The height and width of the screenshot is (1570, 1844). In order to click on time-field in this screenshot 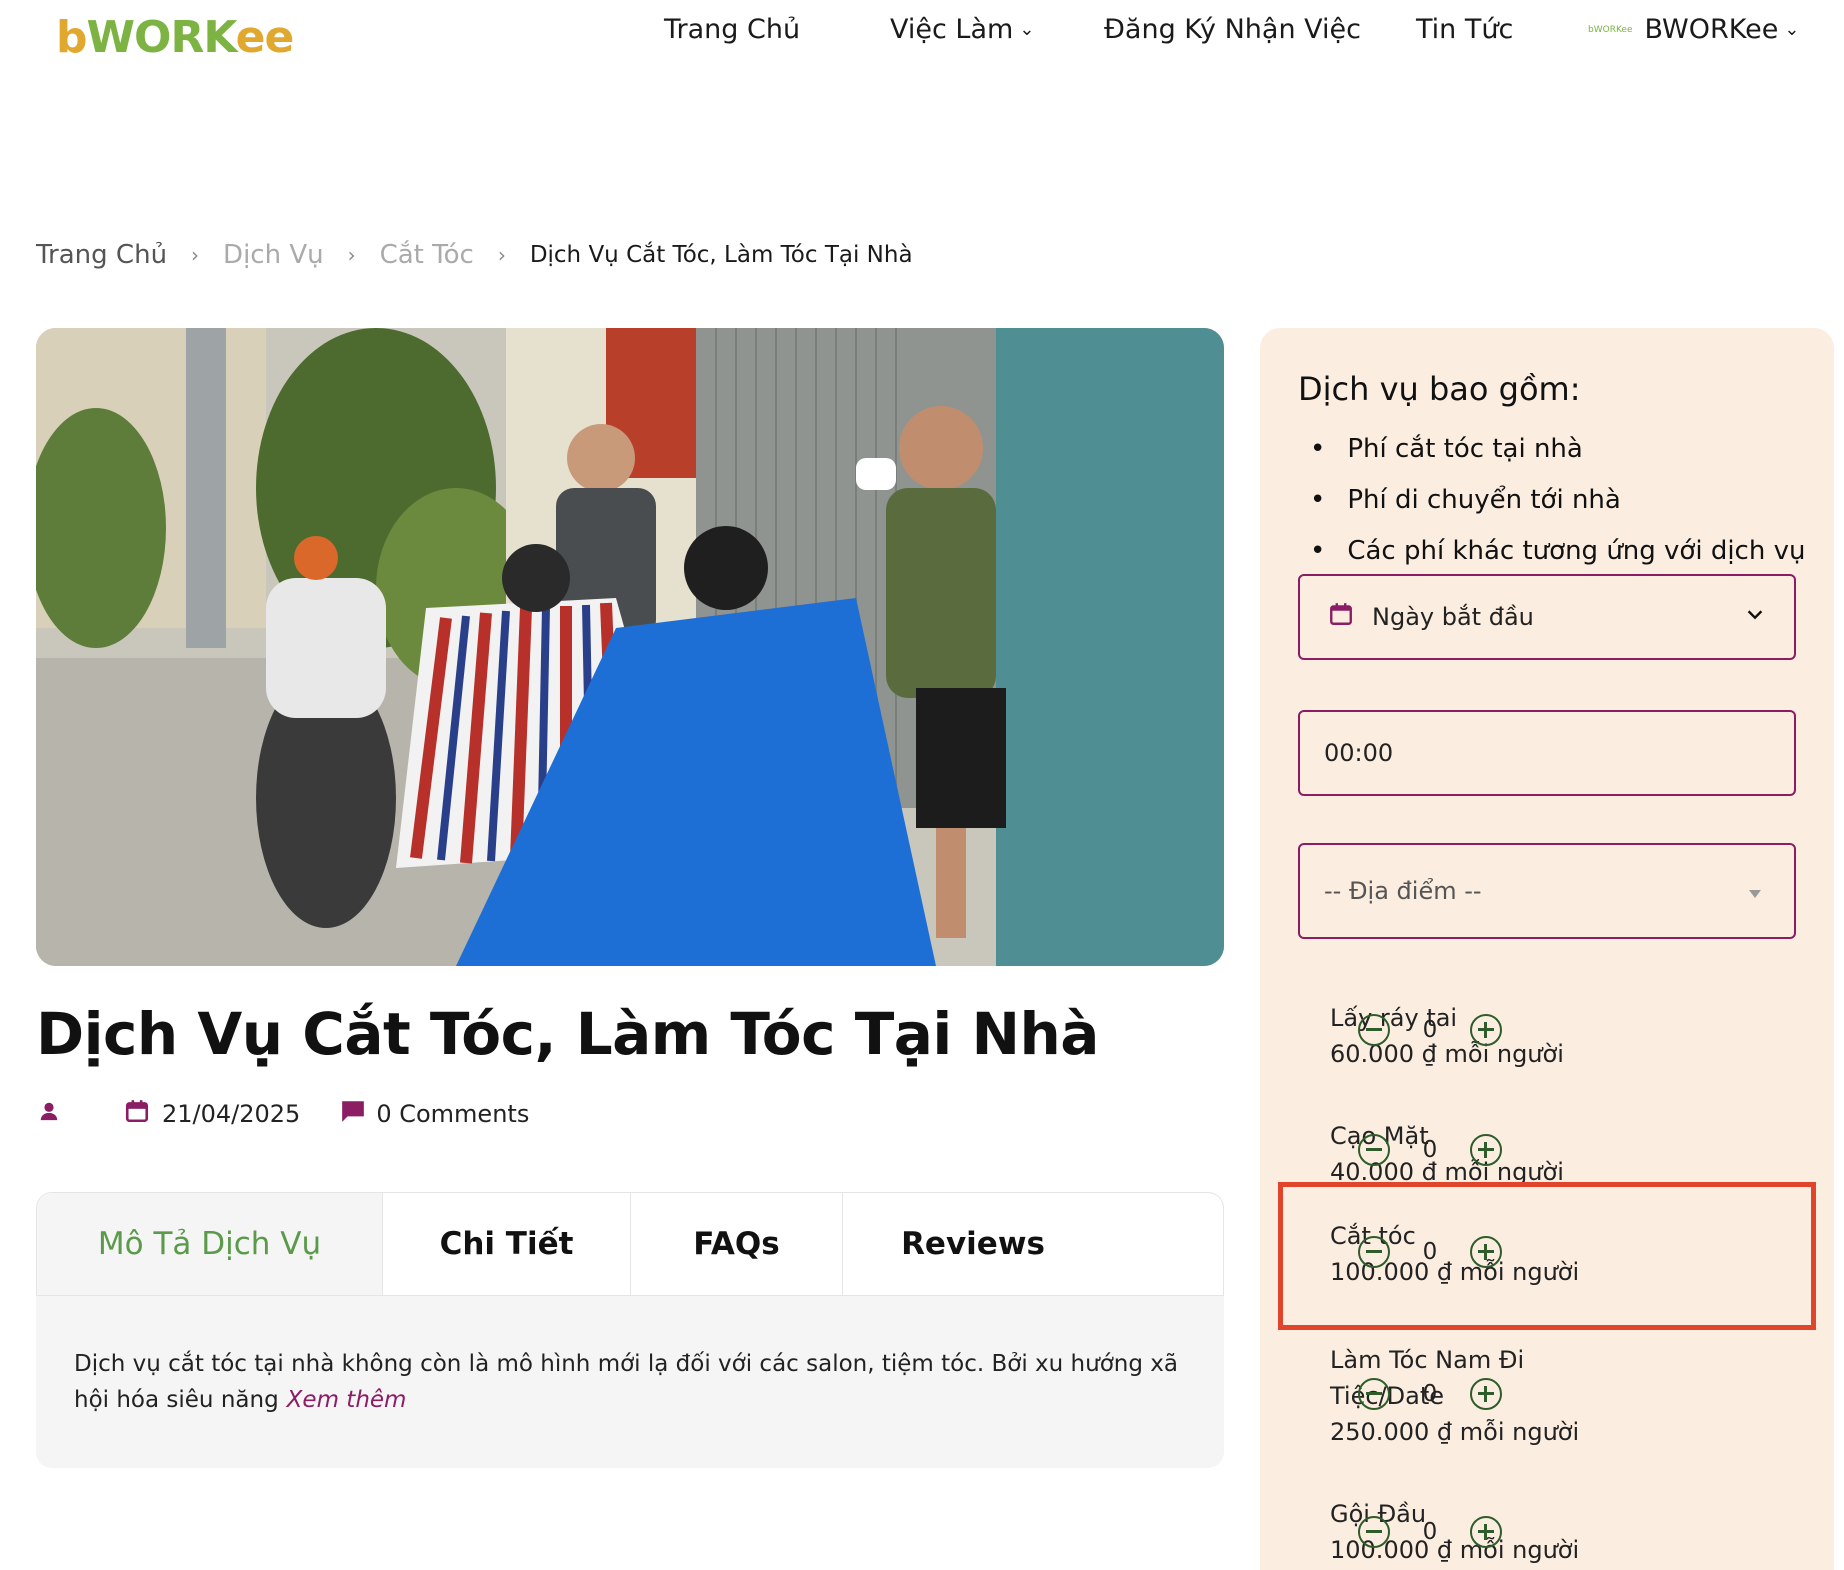, I will do `click(1547, 753)`.